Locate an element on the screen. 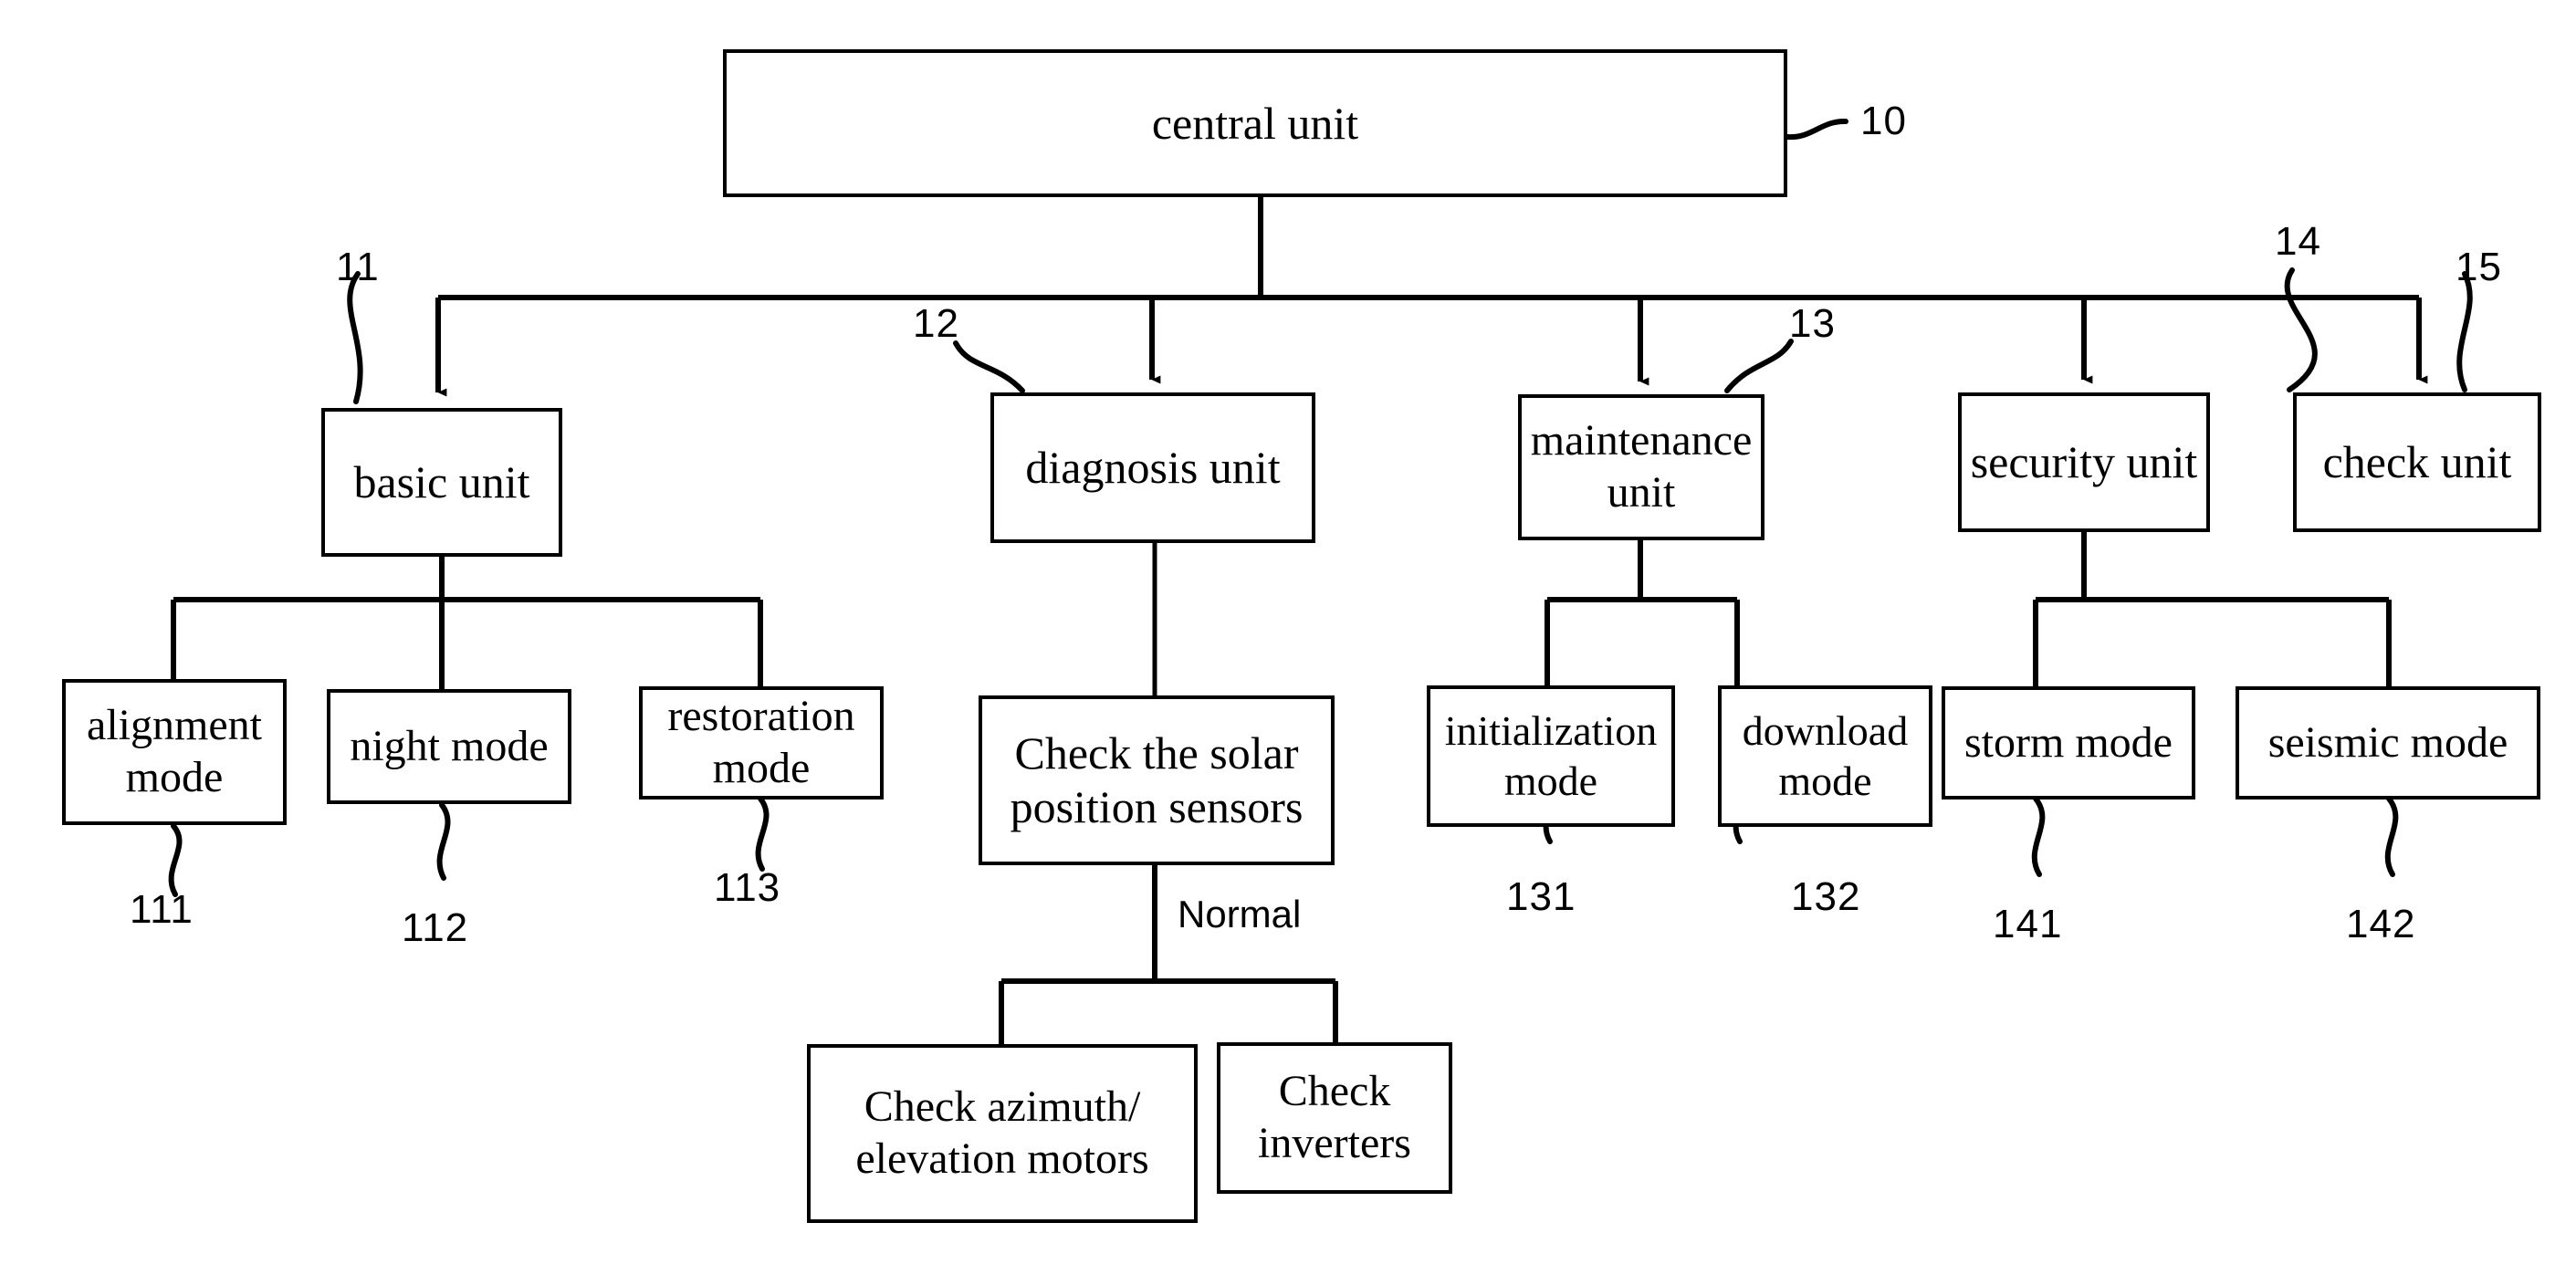  node-check-motors: Check azimuth/ elevation motors is located at coordinates (1003, 1133).